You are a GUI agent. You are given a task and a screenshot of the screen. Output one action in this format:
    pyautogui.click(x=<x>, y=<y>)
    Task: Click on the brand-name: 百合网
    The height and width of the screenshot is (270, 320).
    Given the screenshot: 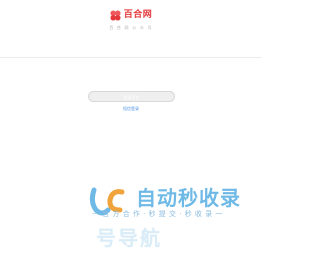 What is the action you would take?
    pyautogui.click(x=138, y=15)
    